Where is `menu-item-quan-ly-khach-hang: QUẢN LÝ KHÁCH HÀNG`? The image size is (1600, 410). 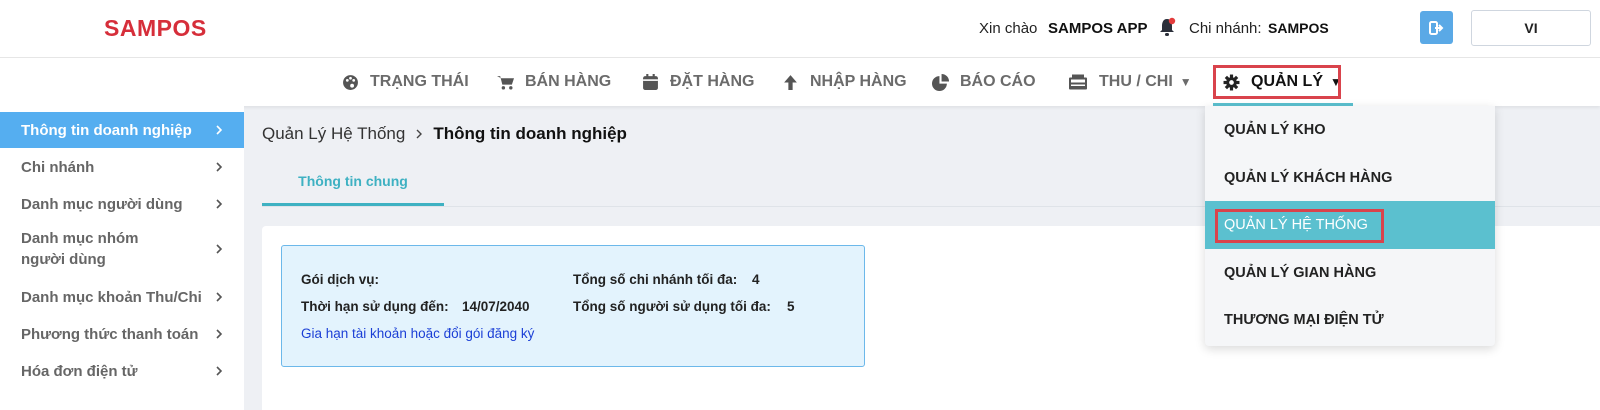 menu-item-quan-ly-khach-hang: QUẢN LÝ KHÁCH HÀNG is located at coordinates (1350, 178).